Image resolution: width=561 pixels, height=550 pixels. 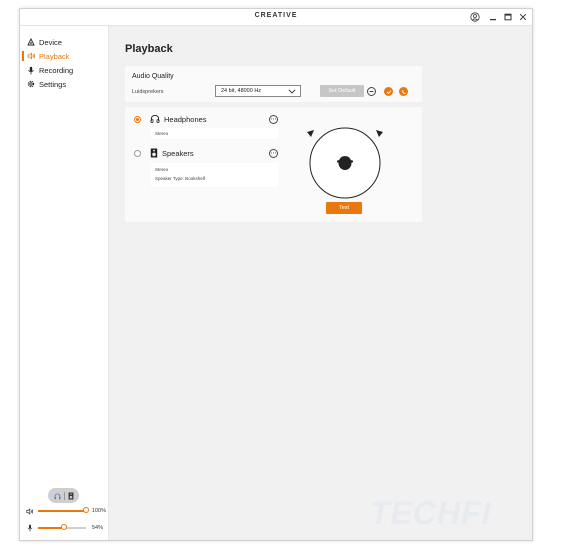 What do you see at coordinates (292, 92) in the screenshot?
I see `chevron-down-icon` at bounding box center [292, 92].